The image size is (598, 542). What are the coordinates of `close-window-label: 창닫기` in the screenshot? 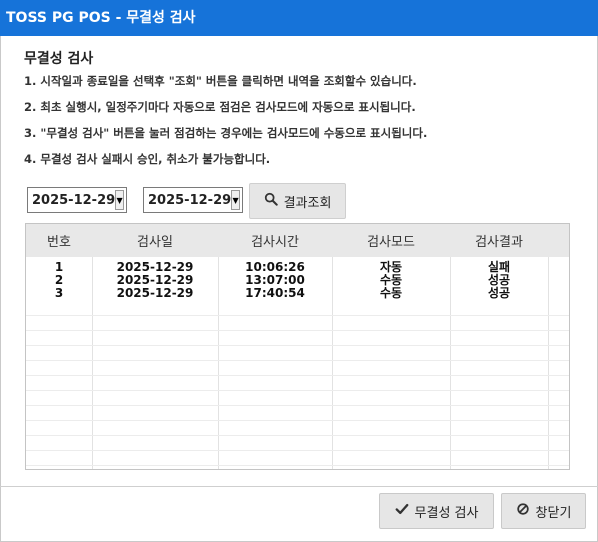 It's located at (553, 513).